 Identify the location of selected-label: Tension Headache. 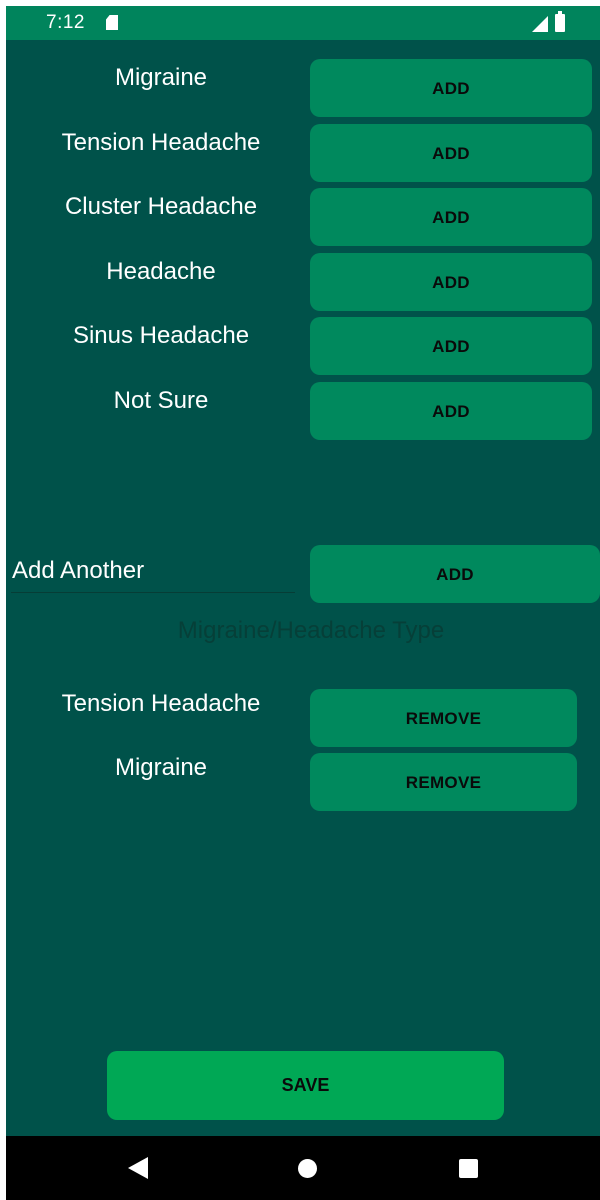
(161, 703).